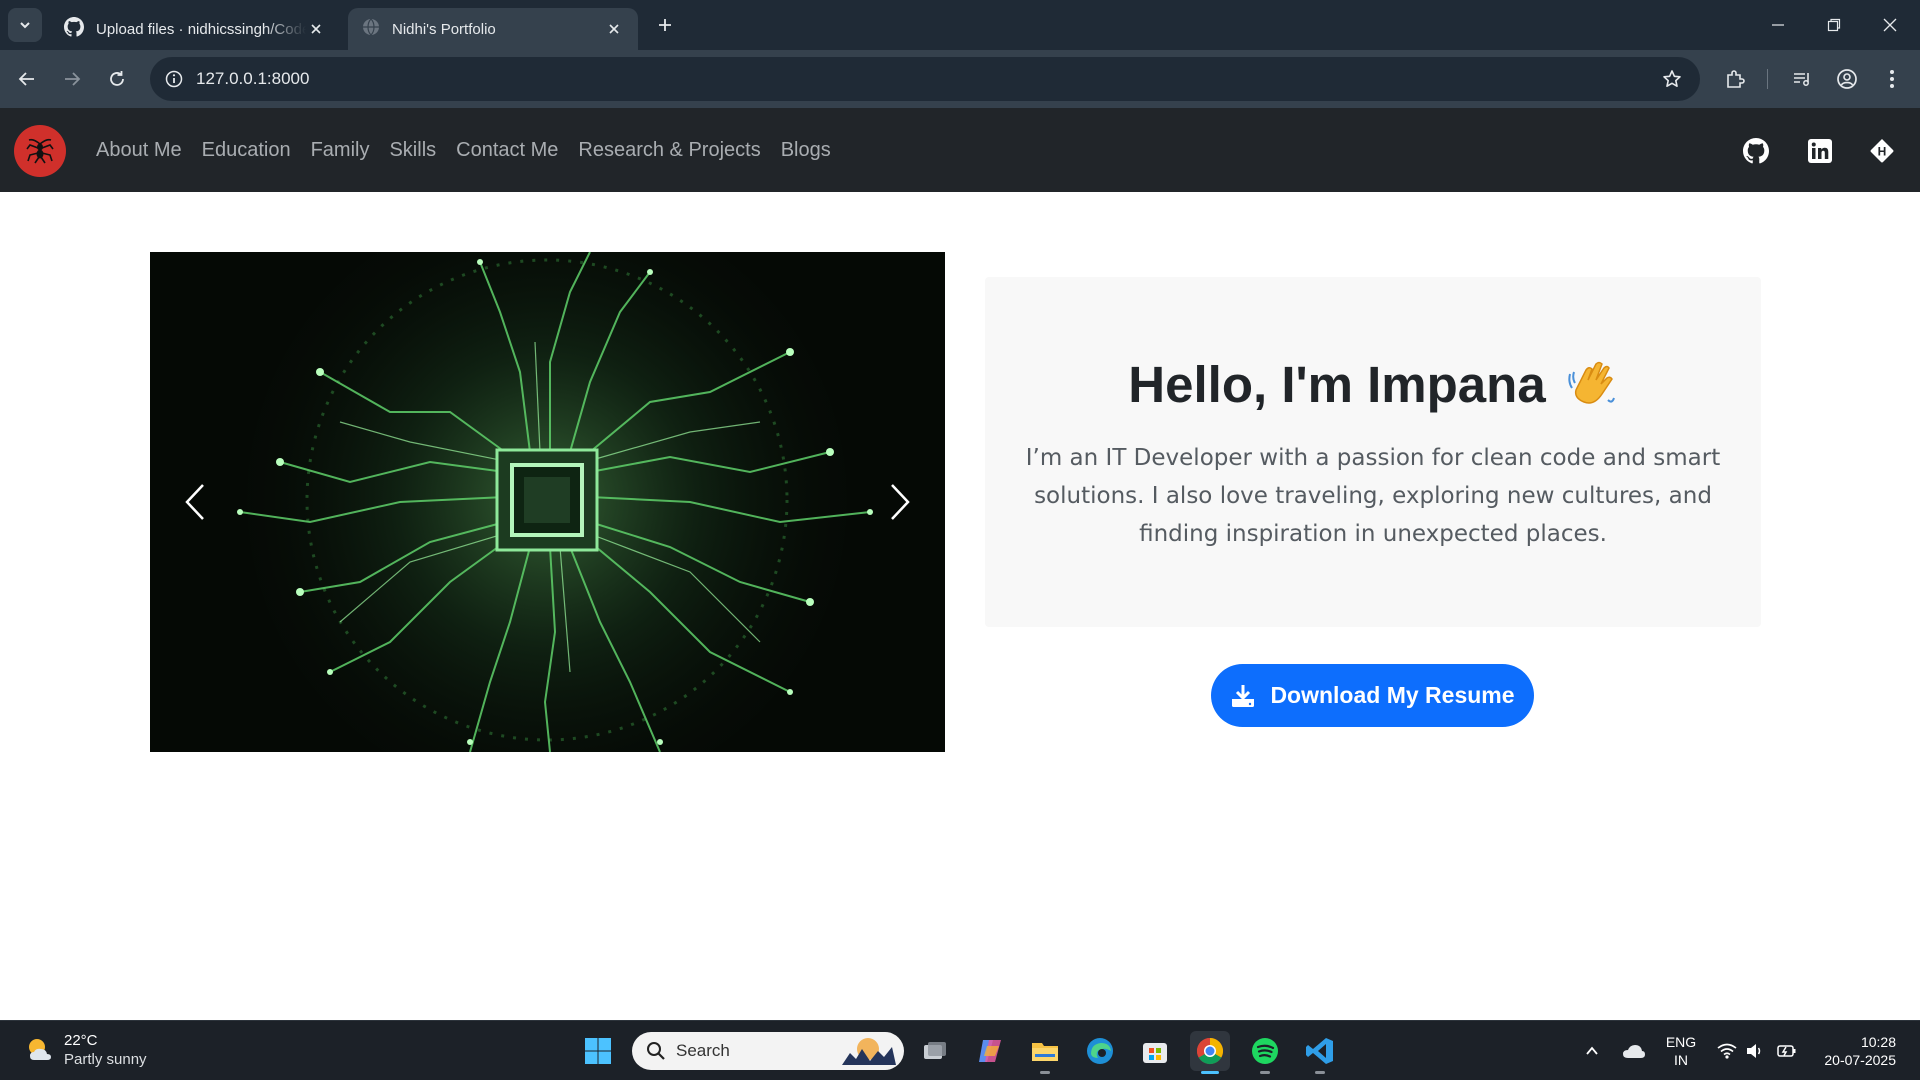 This screenshot has height=1080, width=1920. I want to click on spider-logo-icon, so click(40, 151).